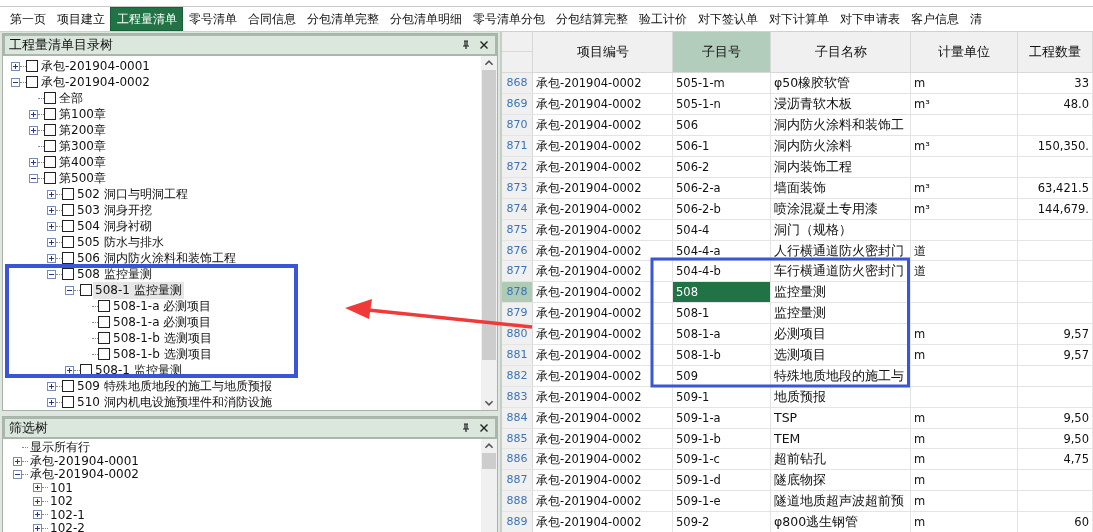 Image resolution: width=1093 pixels, height=532 pixels. Describe the element at coordinates (517, 313) in the screenshot. I see `row-number: 879` at that location.